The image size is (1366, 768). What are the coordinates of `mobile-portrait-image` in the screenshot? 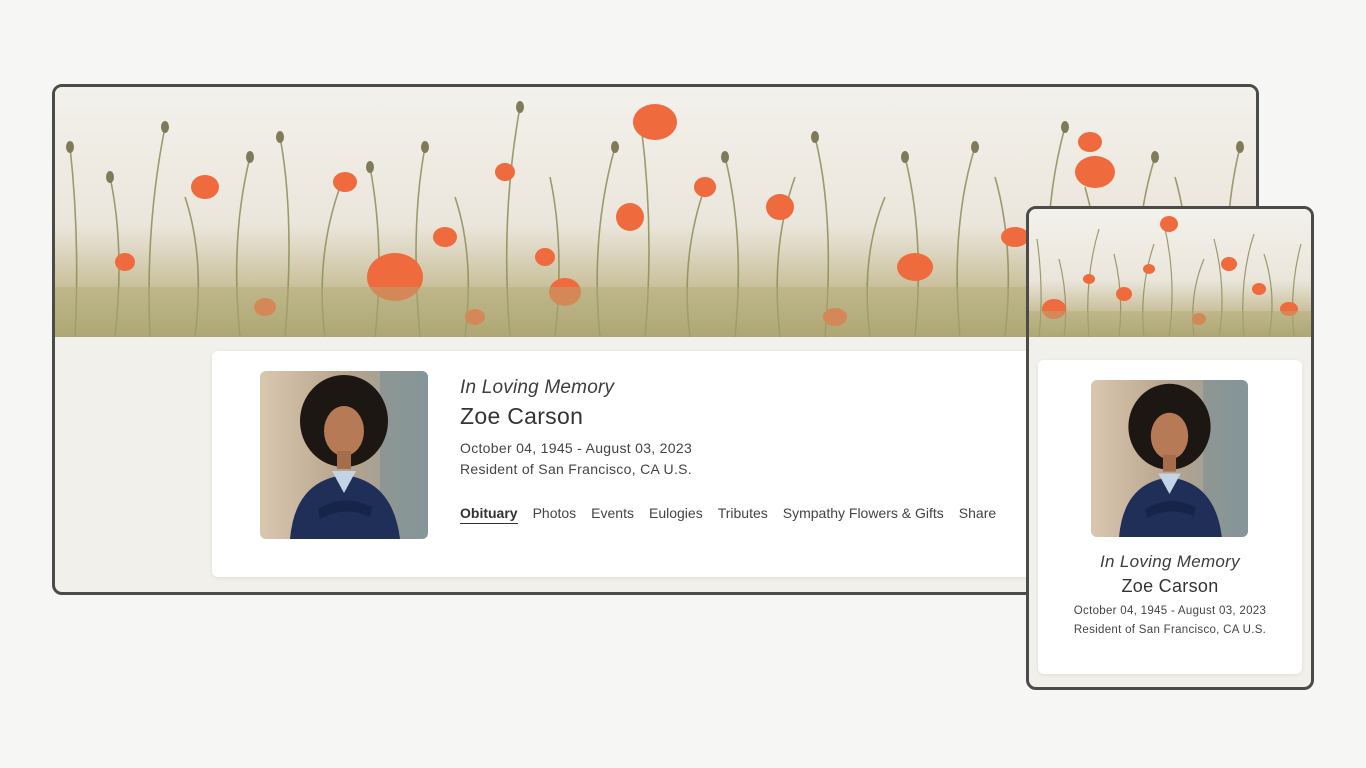 It's located at (1169, 458).